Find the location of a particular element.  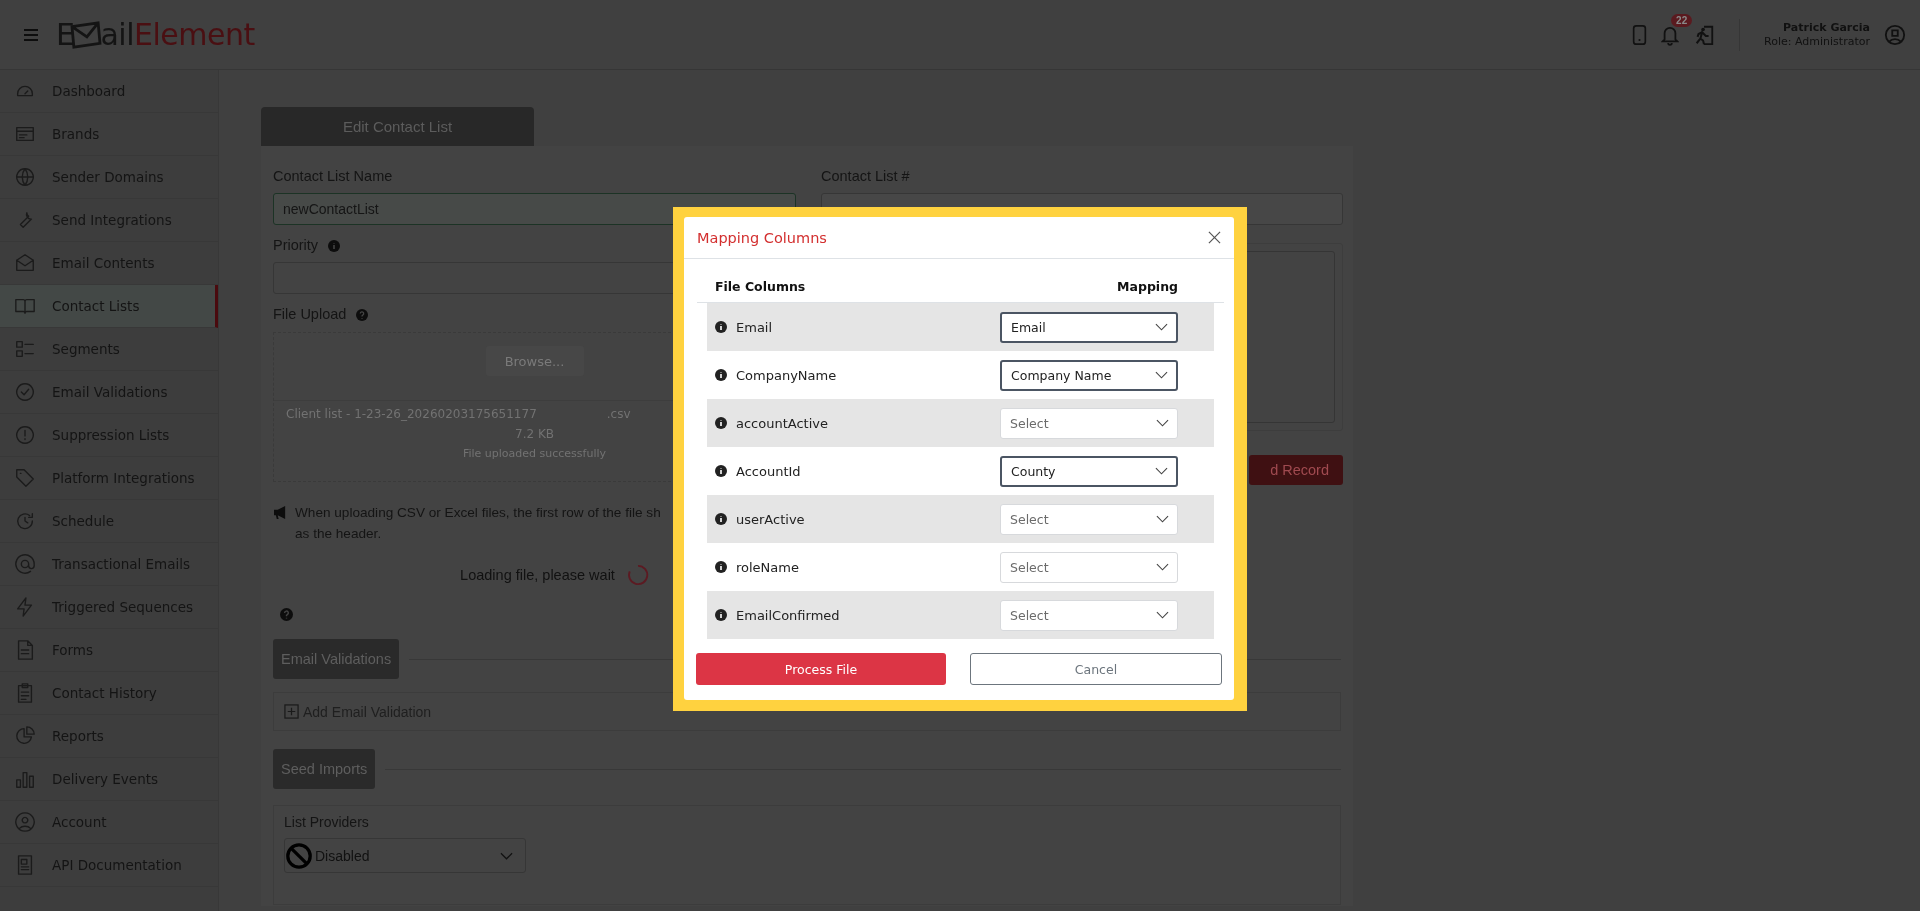

file-column-name: roleName is located at coordinates (767, 567).